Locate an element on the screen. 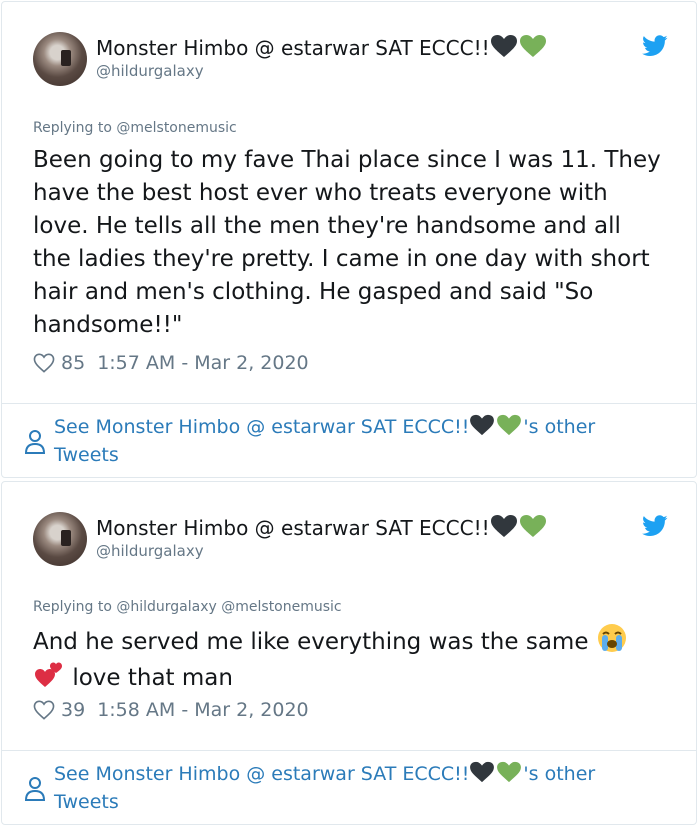  tweet-meta: 85 1:57 AM - Mar 2, 2020 is located at coordinates (171, 363).